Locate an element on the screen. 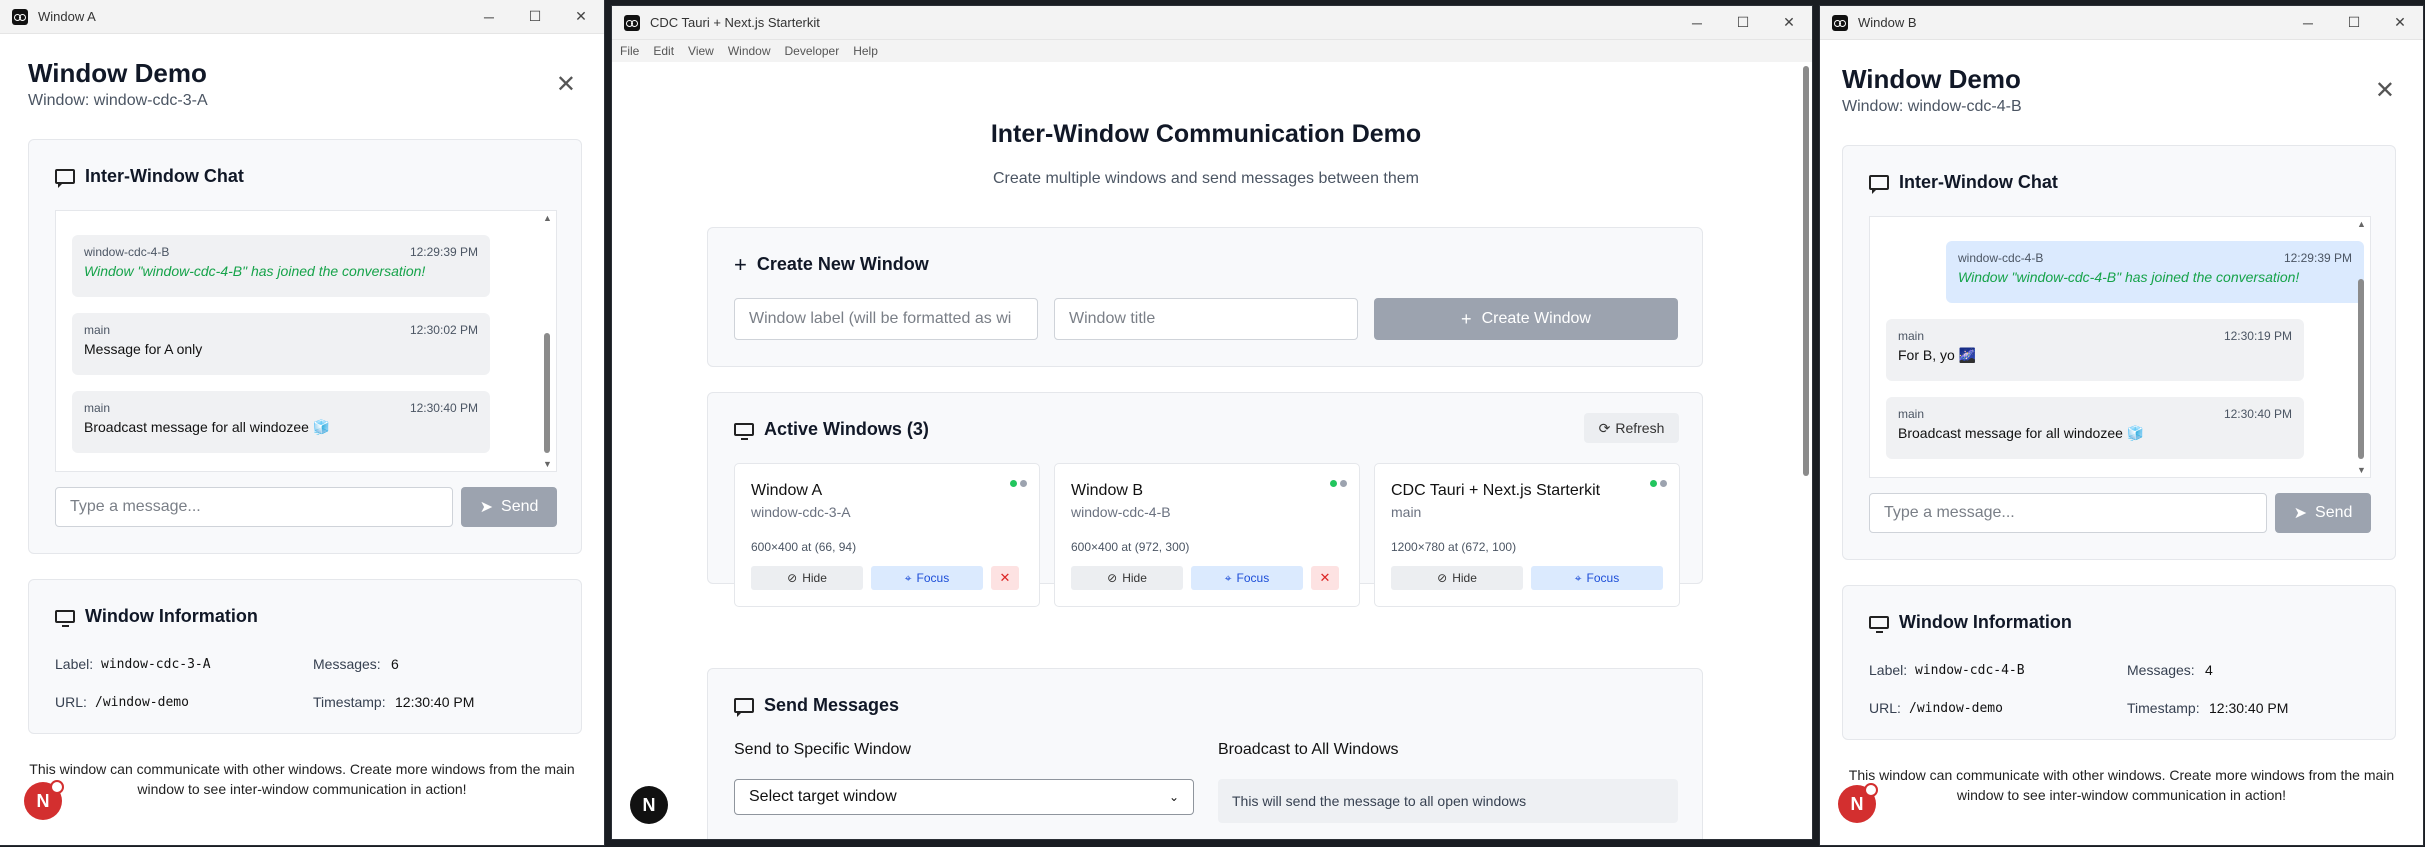 This screenshot has width=2425, height=847. message-time: 12:30:19 PM is located at coordinates (2257, 336).